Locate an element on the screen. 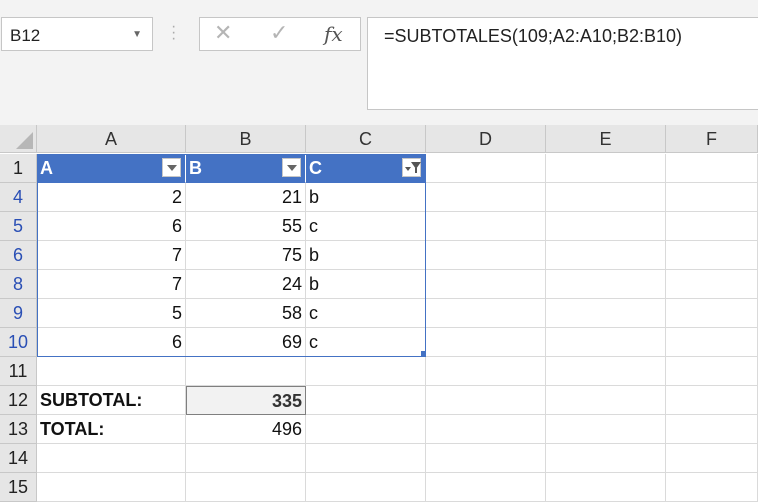 The height and width of the screenshot is (502, 758). cell-f4 is located at coordinates (712, 197).